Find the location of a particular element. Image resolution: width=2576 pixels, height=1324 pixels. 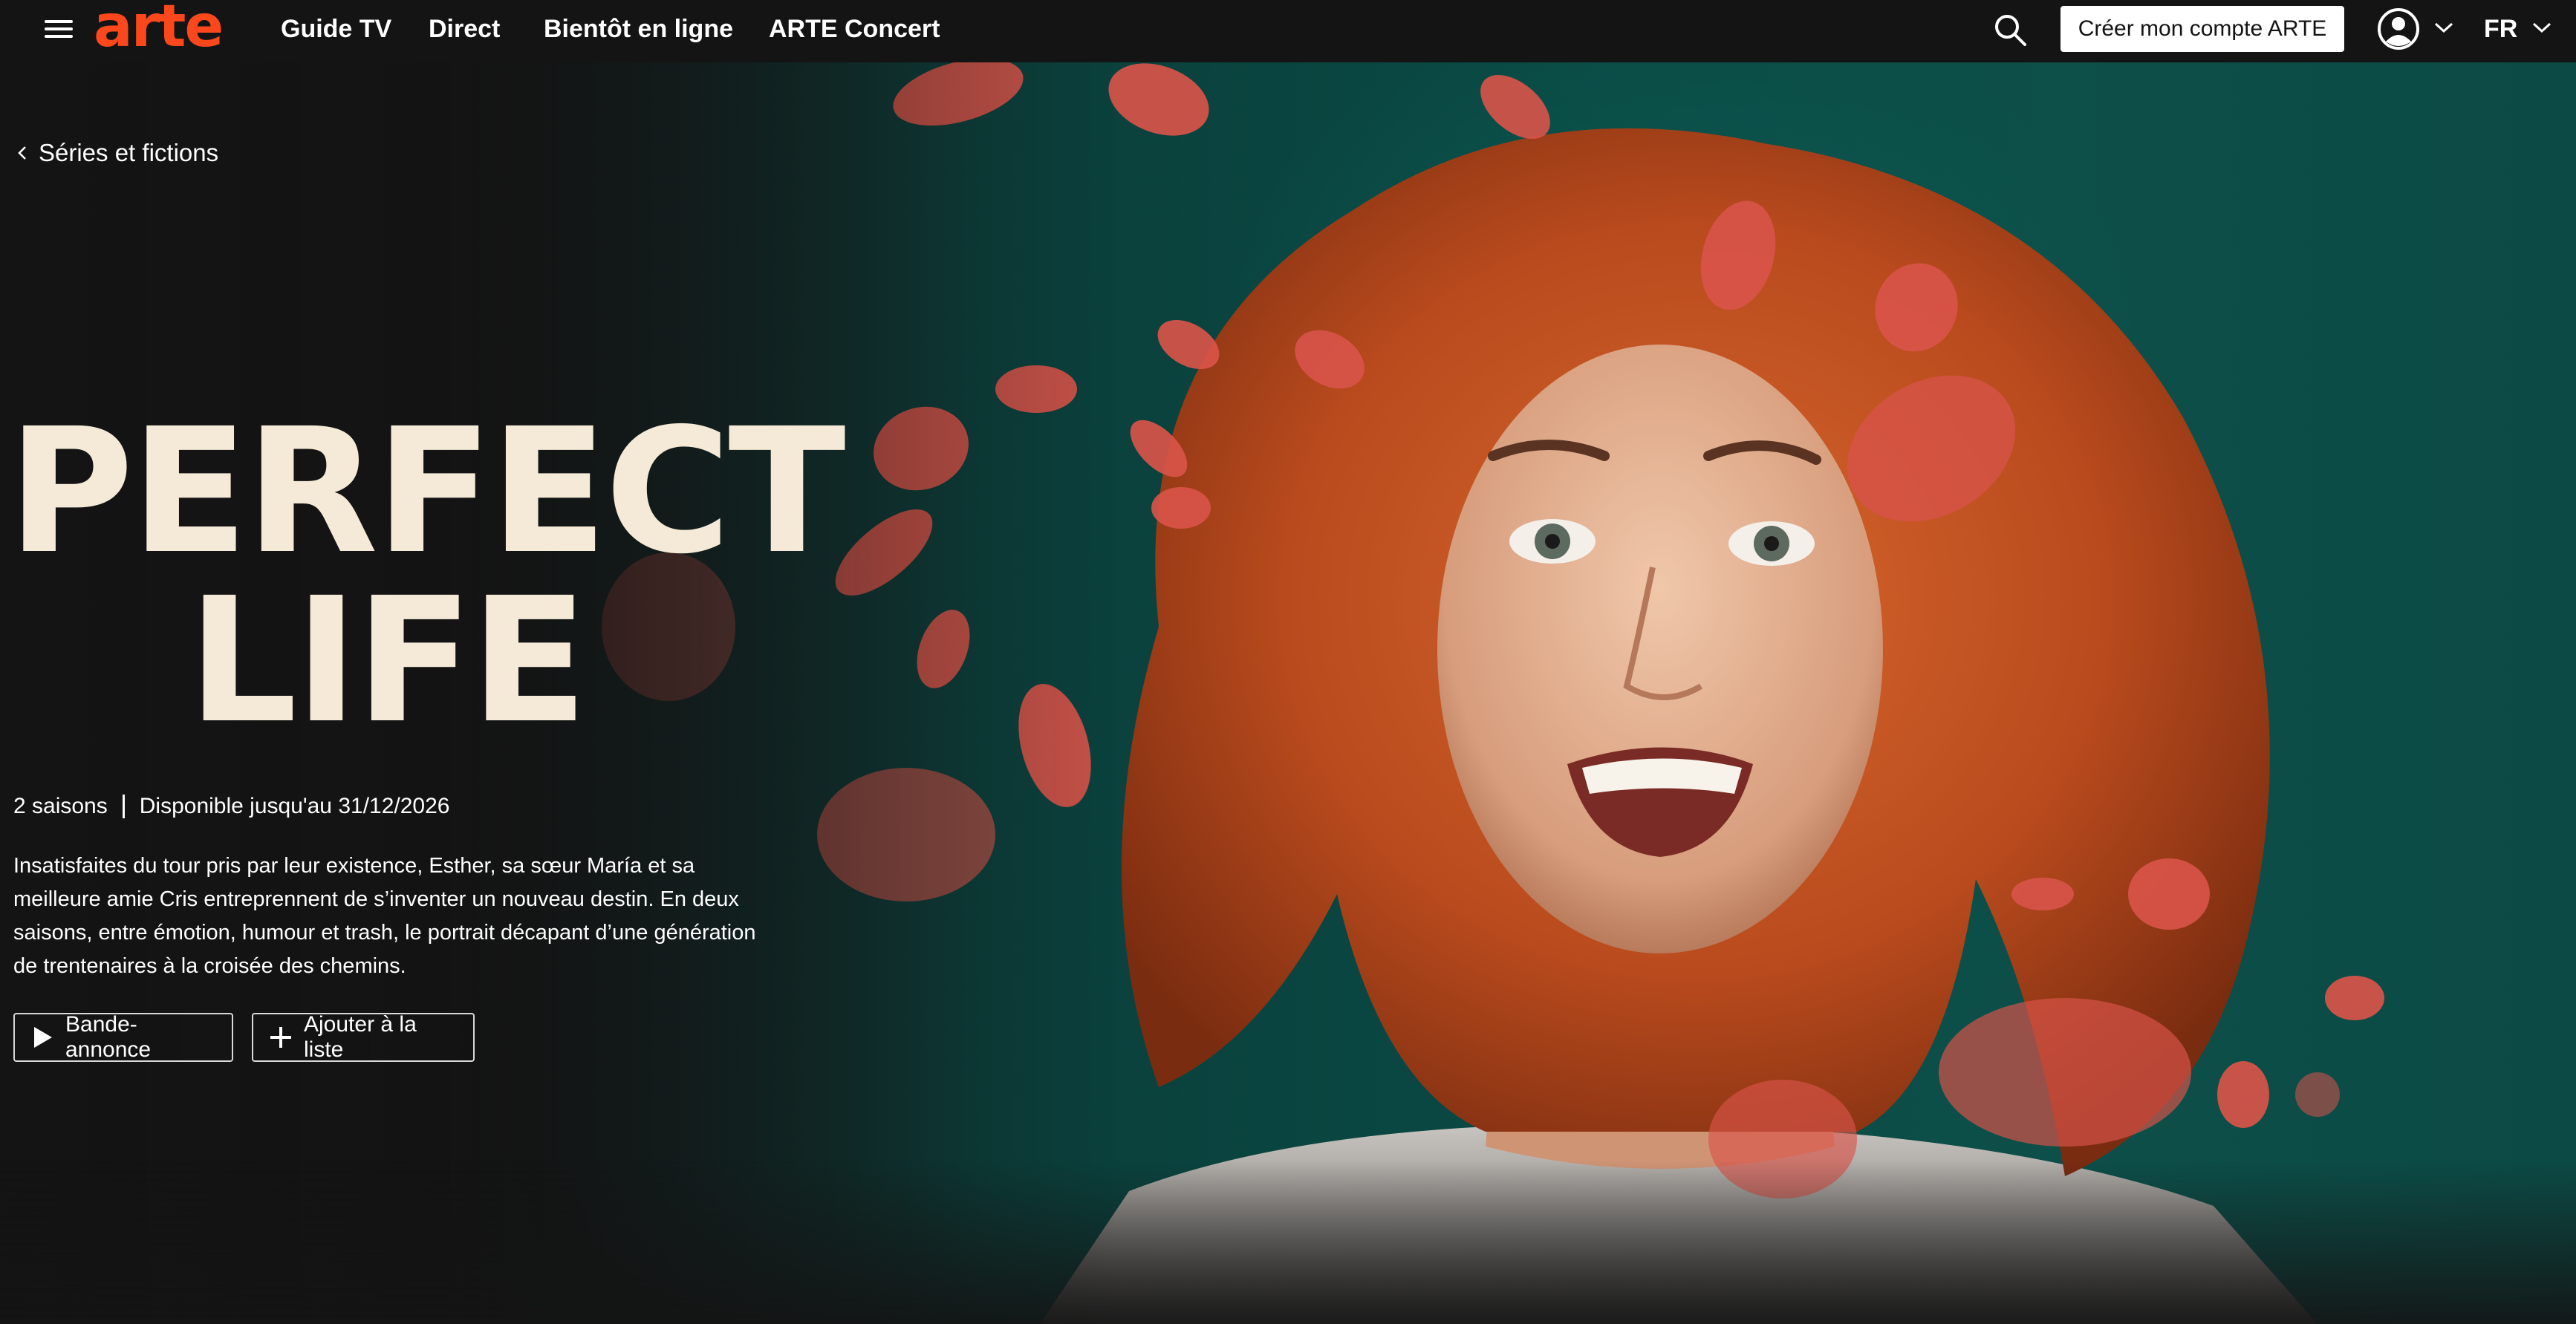

add-to-list-button-label: Ajouter à la liste is located at coordinates (360, 1037).